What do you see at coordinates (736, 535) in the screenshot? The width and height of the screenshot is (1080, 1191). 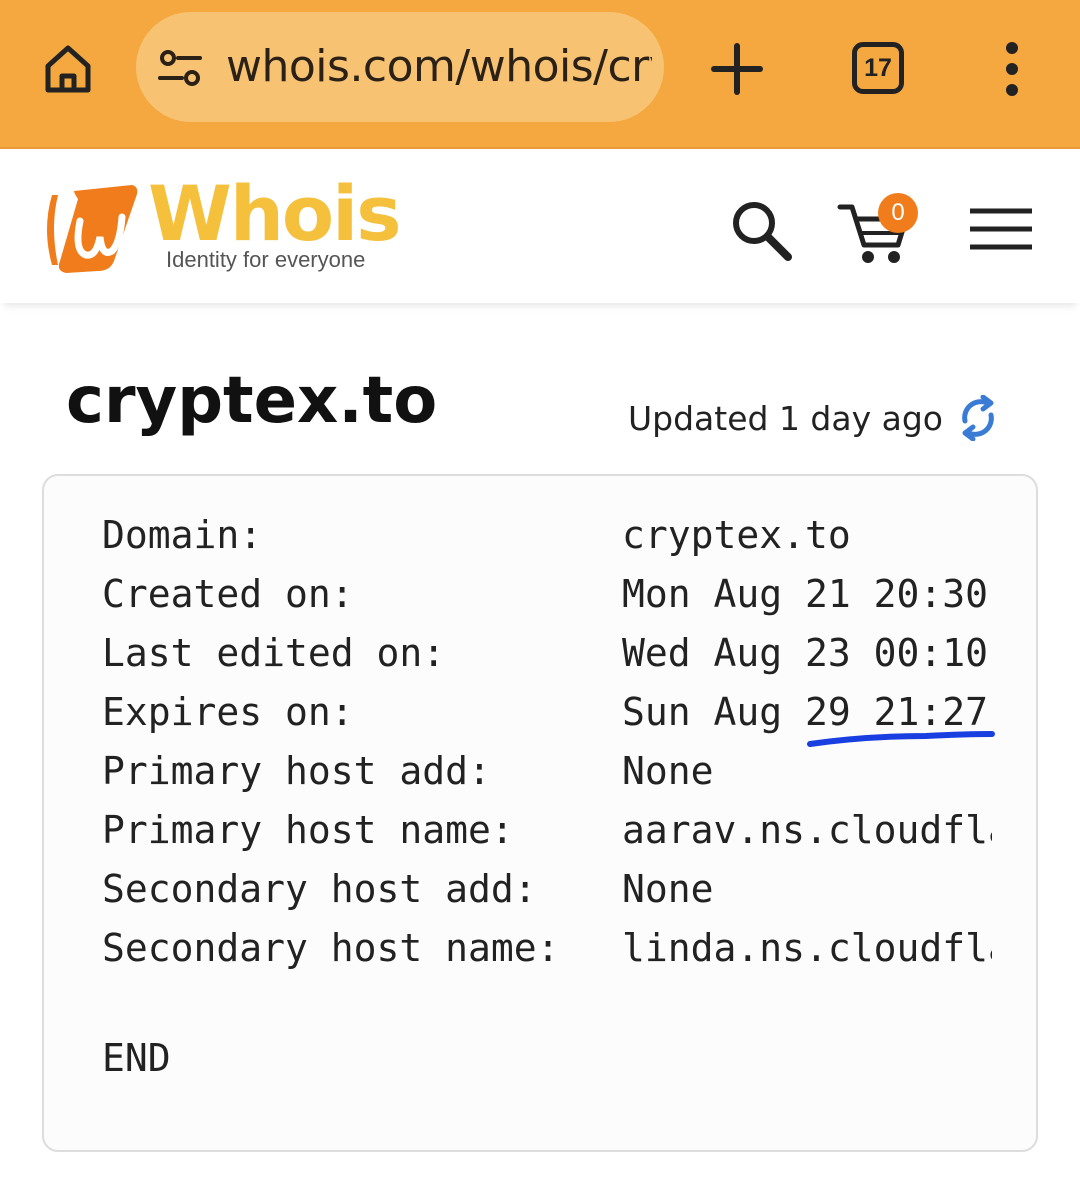 I see `whois-value: cryptex.to` at bounding box center [736, 535].